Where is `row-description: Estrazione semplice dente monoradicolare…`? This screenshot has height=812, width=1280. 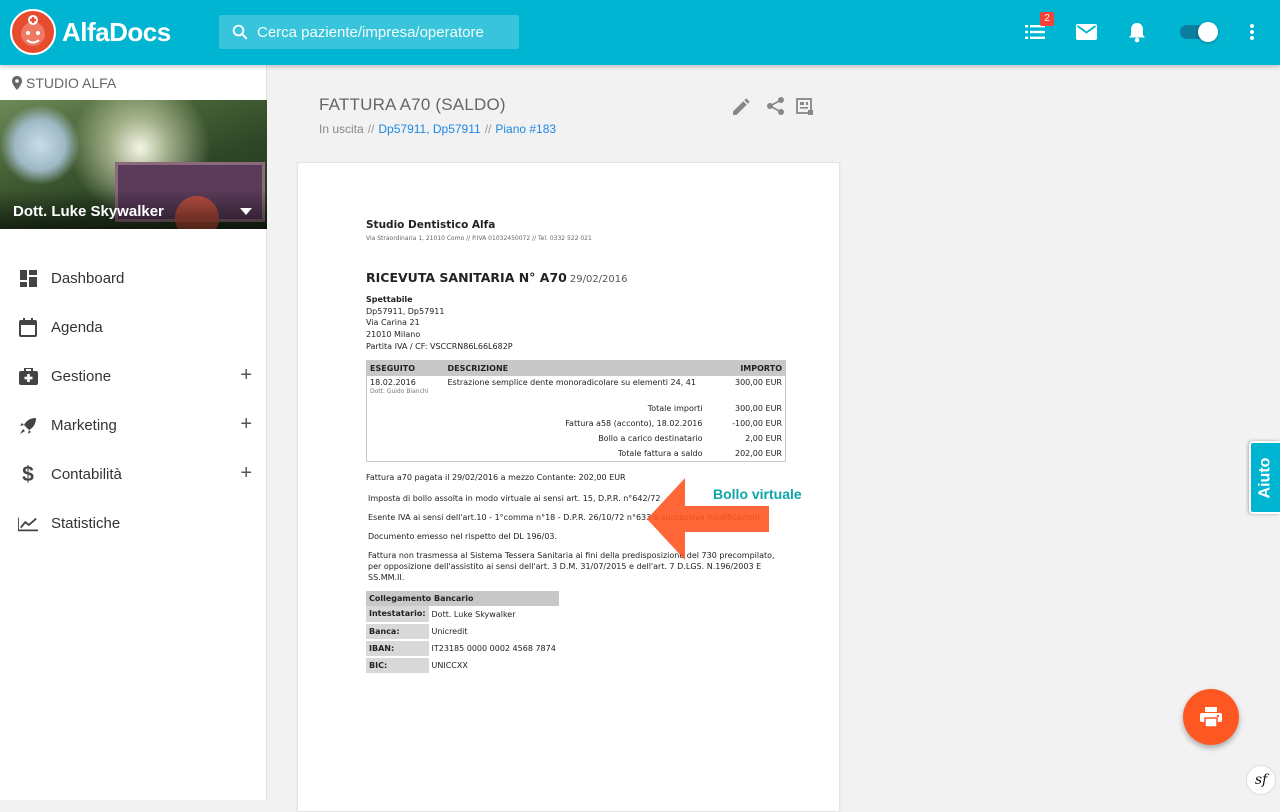 row-description: Estrazione semplice dente monoradicolare… is located at coordinates (571, 382).